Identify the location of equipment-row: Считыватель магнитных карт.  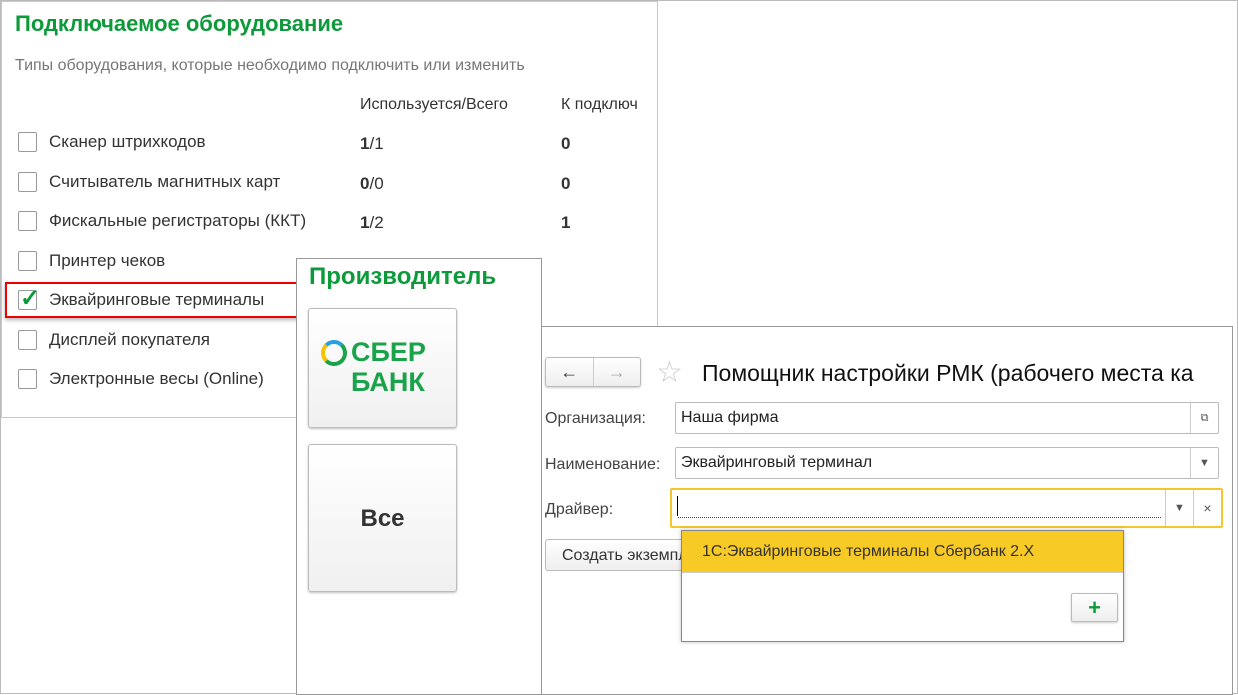
(149, 182).